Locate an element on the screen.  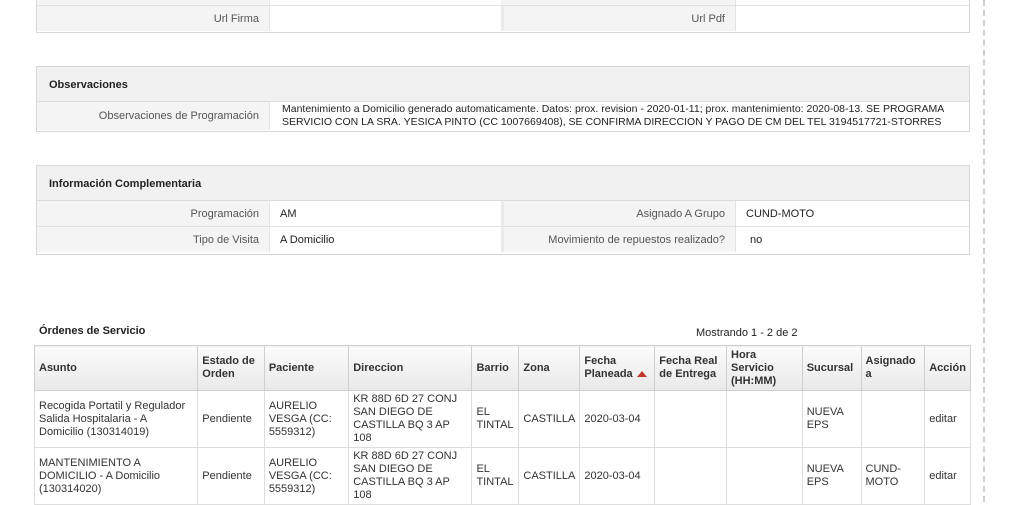
col-barrio: Barrio is located at coordinates (495, 368).